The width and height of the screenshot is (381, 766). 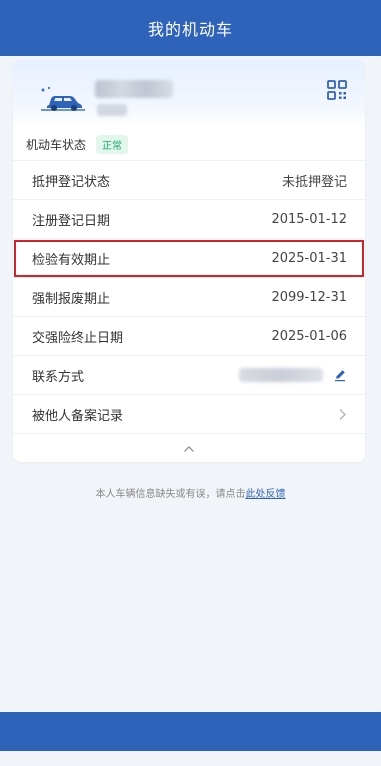 I want to click on contact-value, so click(x=292, y=375).